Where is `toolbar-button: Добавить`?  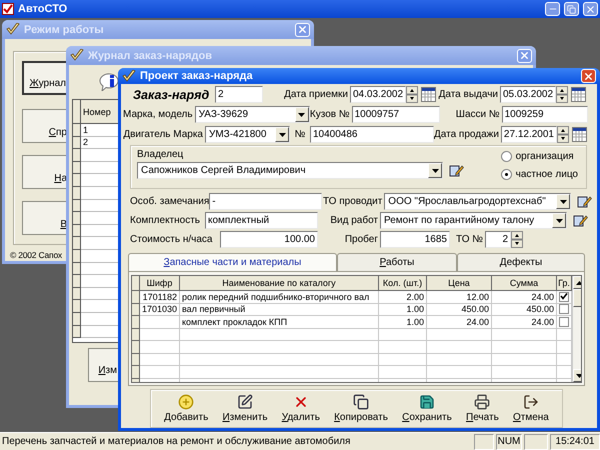
toolbar-button: Добавить is located at coordinates (186, 408).